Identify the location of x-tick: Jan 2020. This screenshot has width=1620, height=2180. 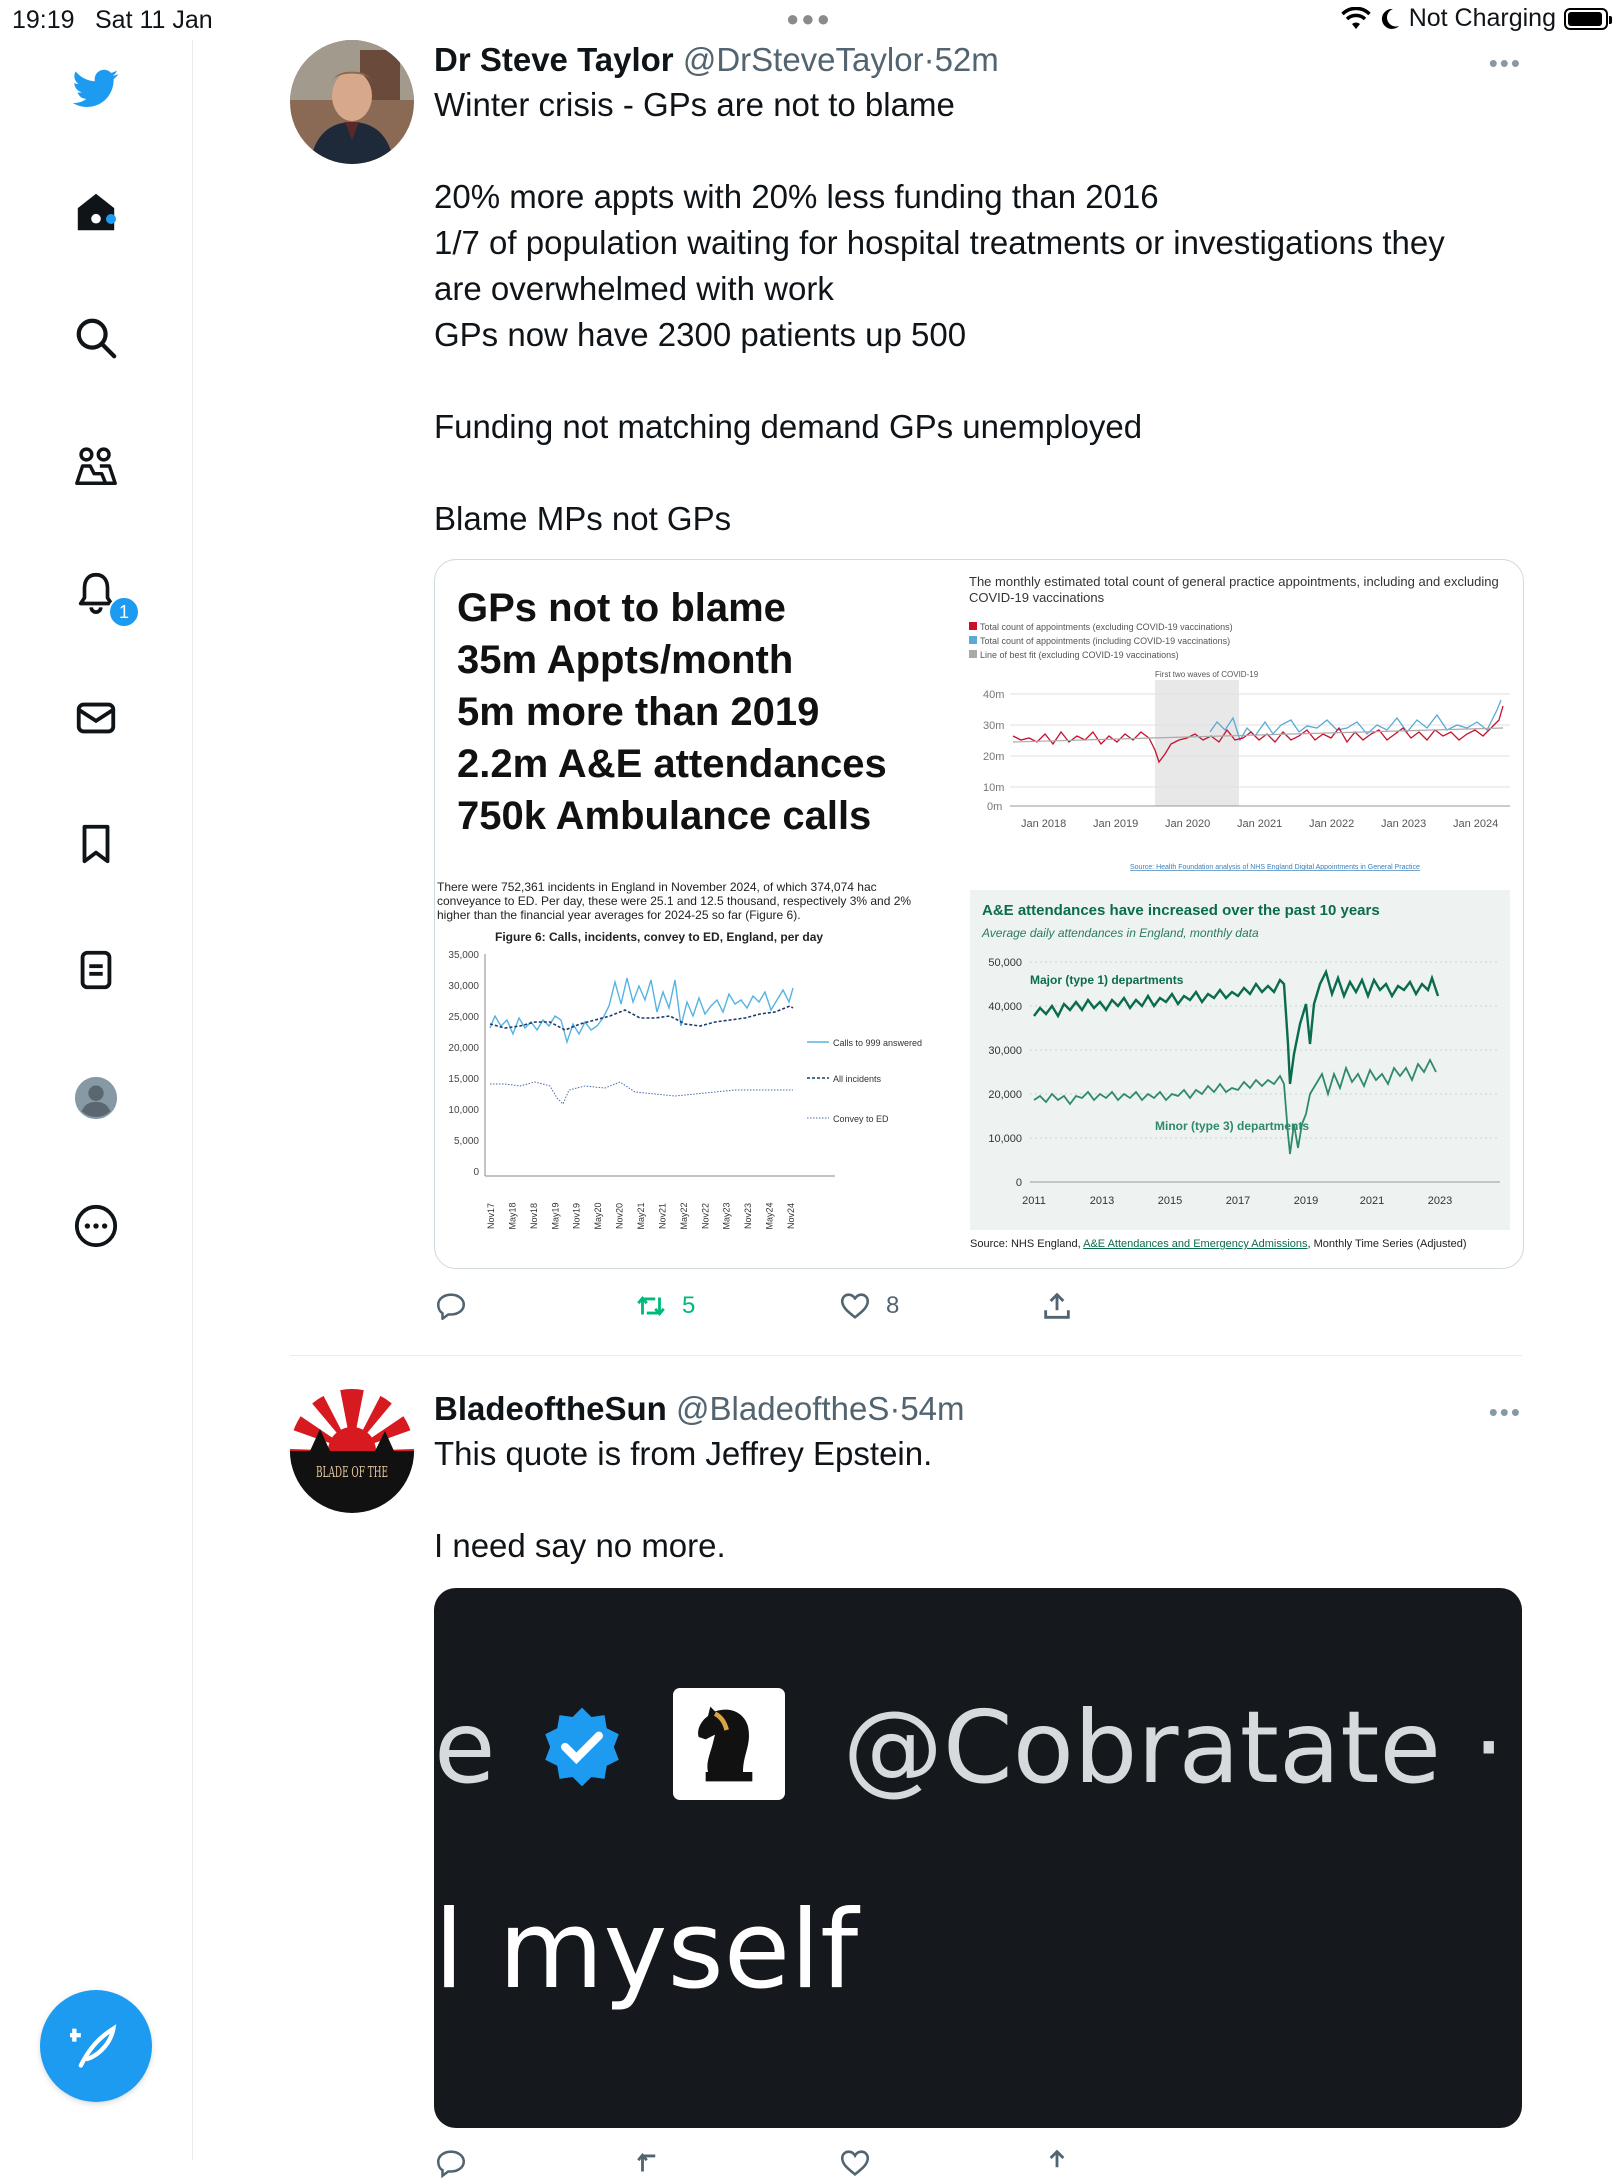
(1187, 824).